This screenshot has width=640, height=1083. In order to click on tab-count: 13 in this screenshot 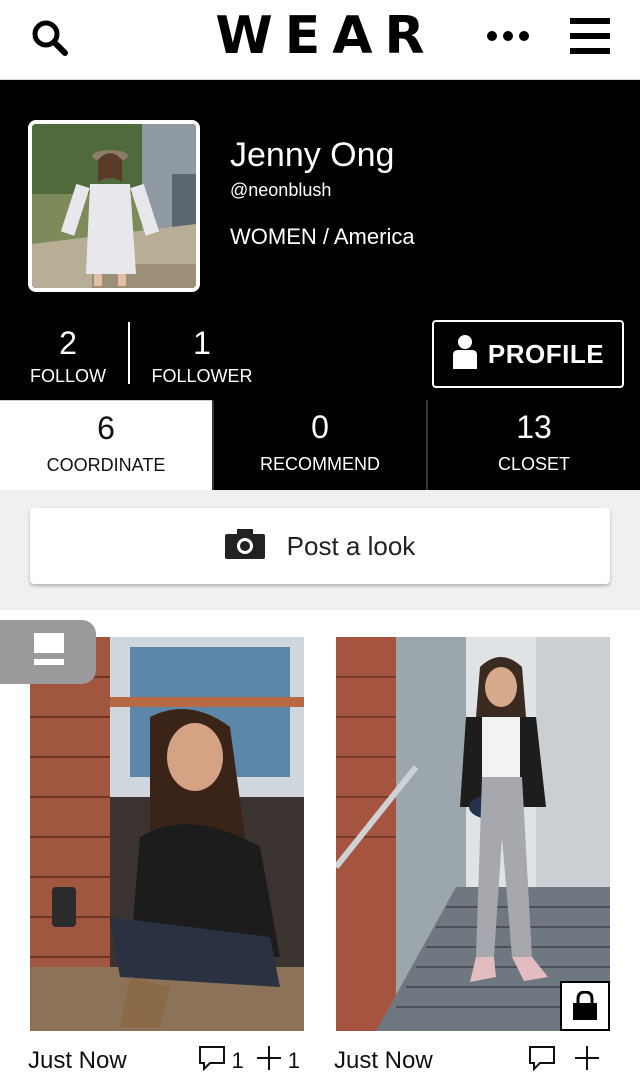, I will do `click(534, 427)`.